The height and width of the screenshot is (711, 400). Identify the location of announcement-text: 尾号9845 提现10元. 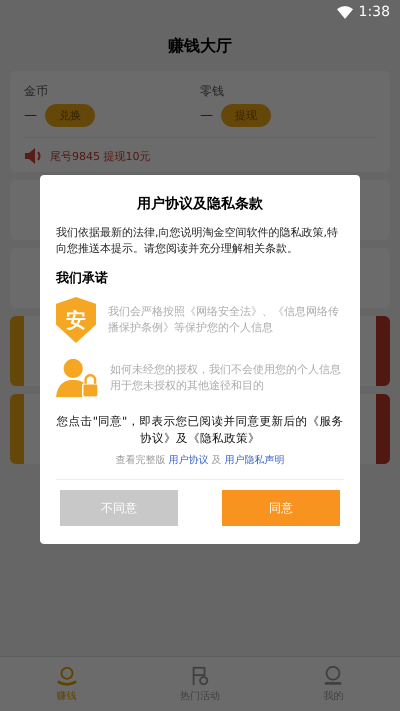
(100, 156).